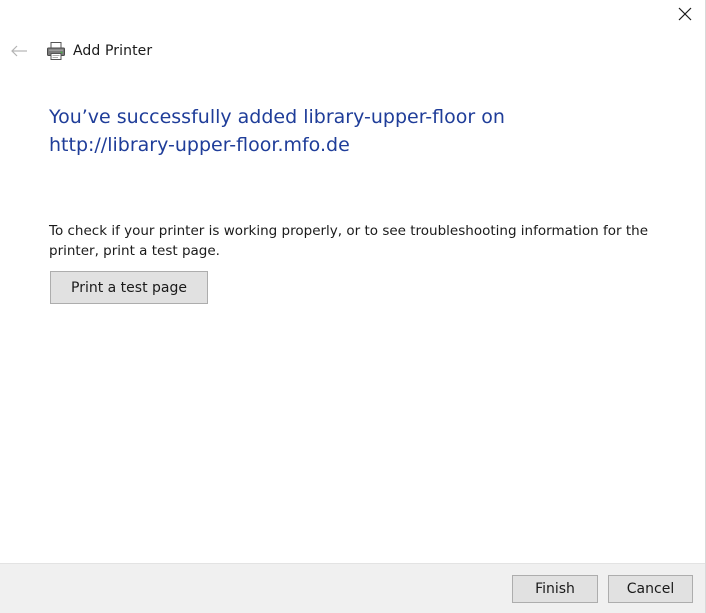  Describe the element at coordinates (555, 589) in the screenshot. I see `finish-button: Finish` at that location.